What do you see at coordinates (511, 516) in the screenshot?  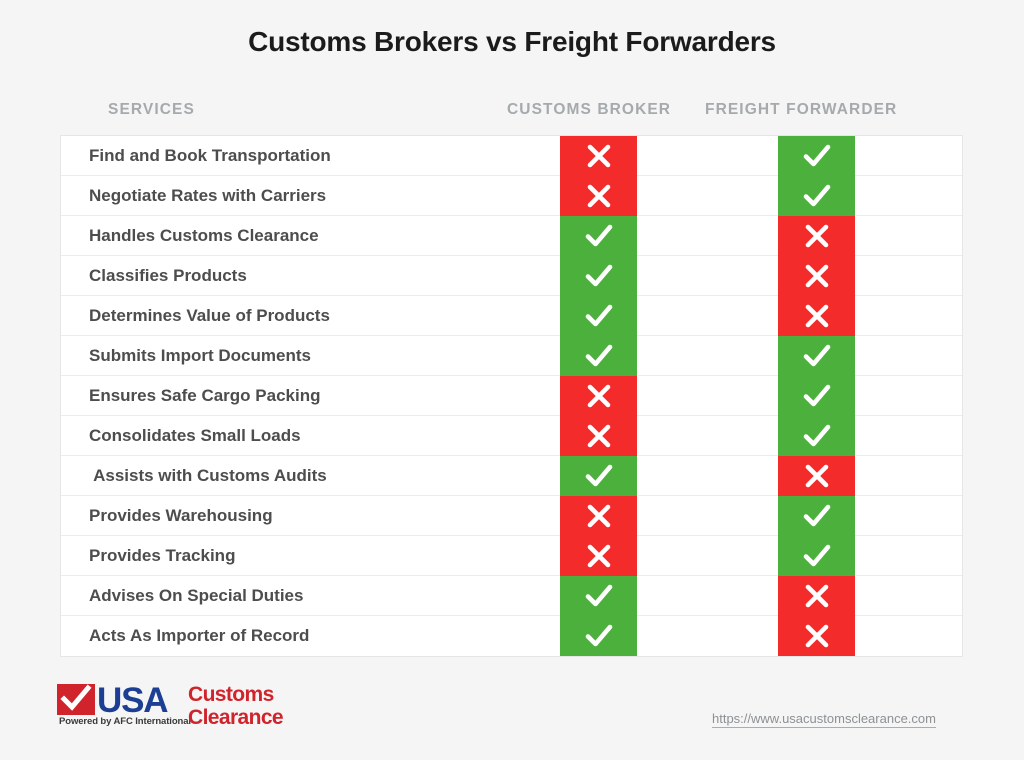 I see `table-row: Provides Warehousing` at bounding box center [511, 516].